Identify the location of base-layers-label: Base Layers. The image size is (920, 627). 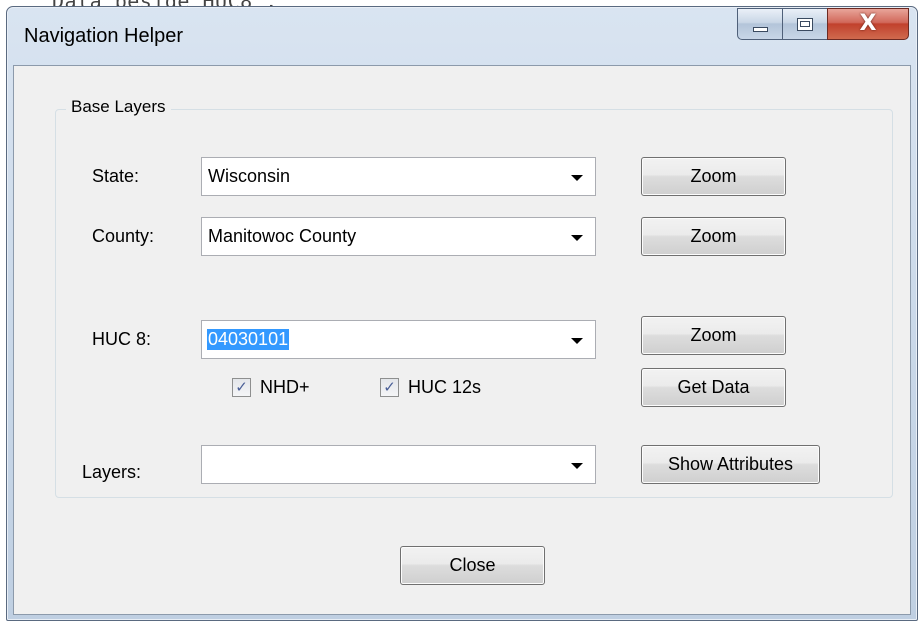
(118, 107).